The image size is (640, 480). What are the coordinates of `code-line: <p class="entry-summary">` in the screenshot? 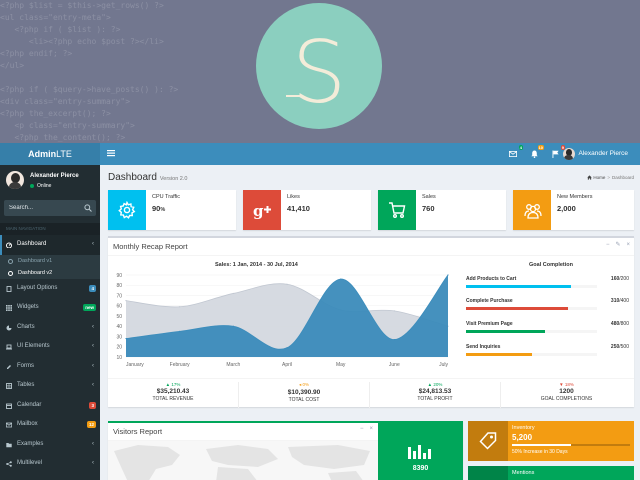 It's located at (67, 125).